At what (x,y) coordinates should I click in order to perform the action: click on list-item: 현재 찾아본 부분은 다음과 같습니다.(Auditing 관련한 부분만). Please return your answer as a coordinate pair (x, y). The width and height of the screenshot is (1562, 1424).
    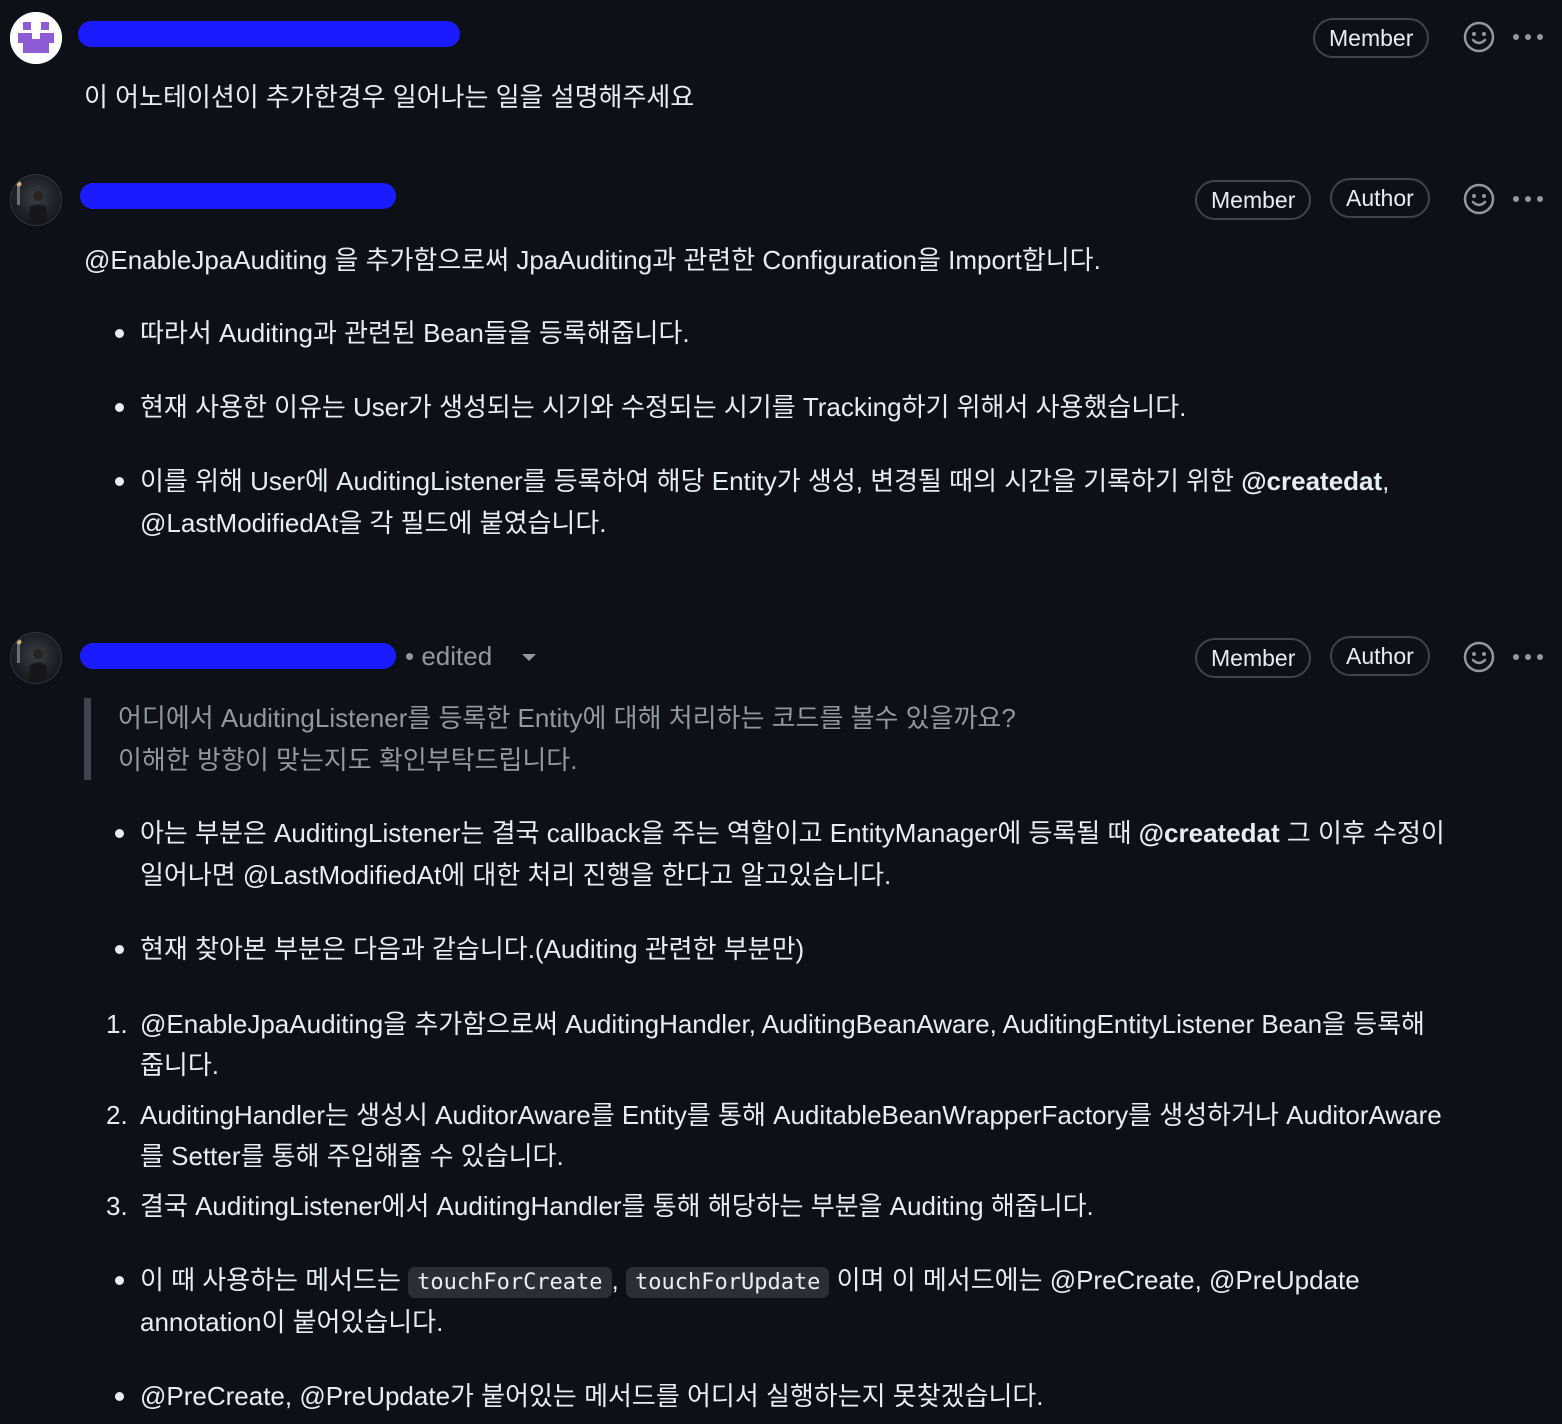
    Looking at the image, I should click on (472, 949).